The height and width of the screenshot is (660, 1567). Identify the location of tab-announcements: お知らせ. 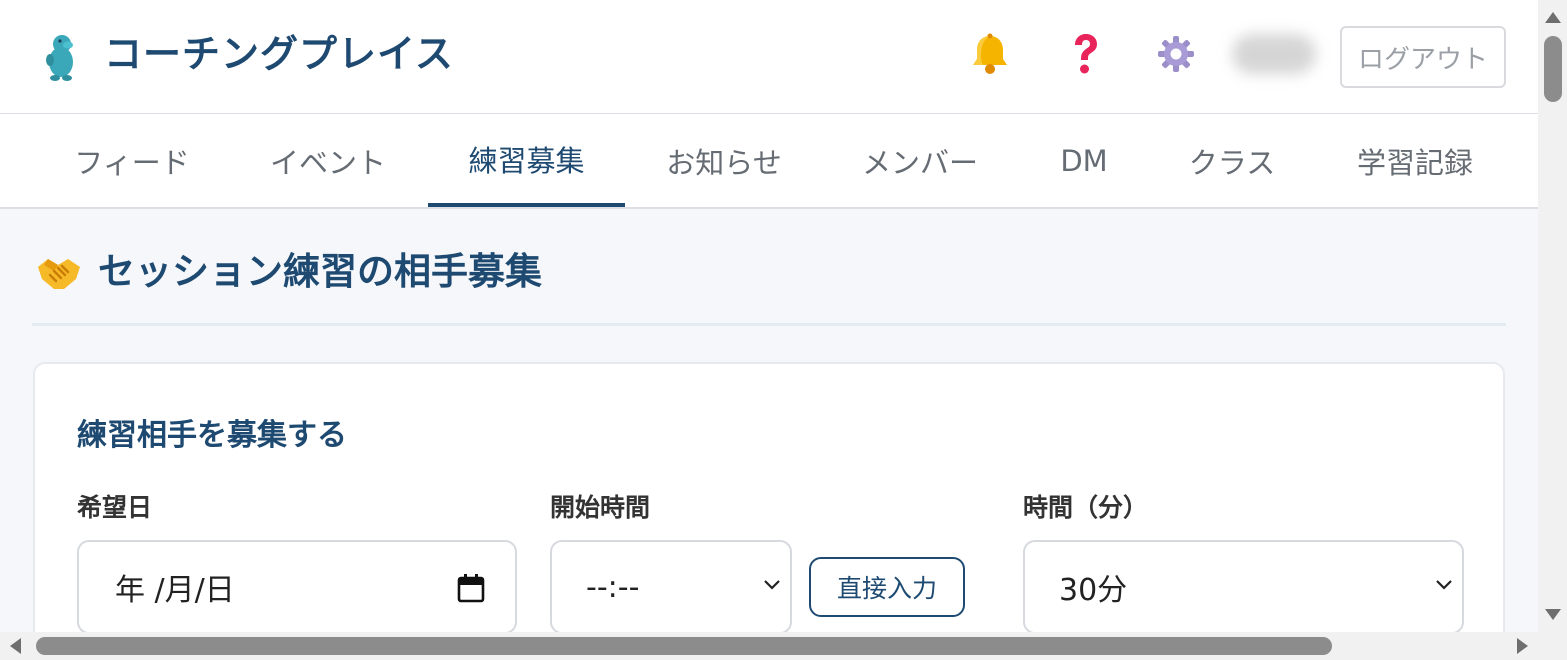
(724, 160).